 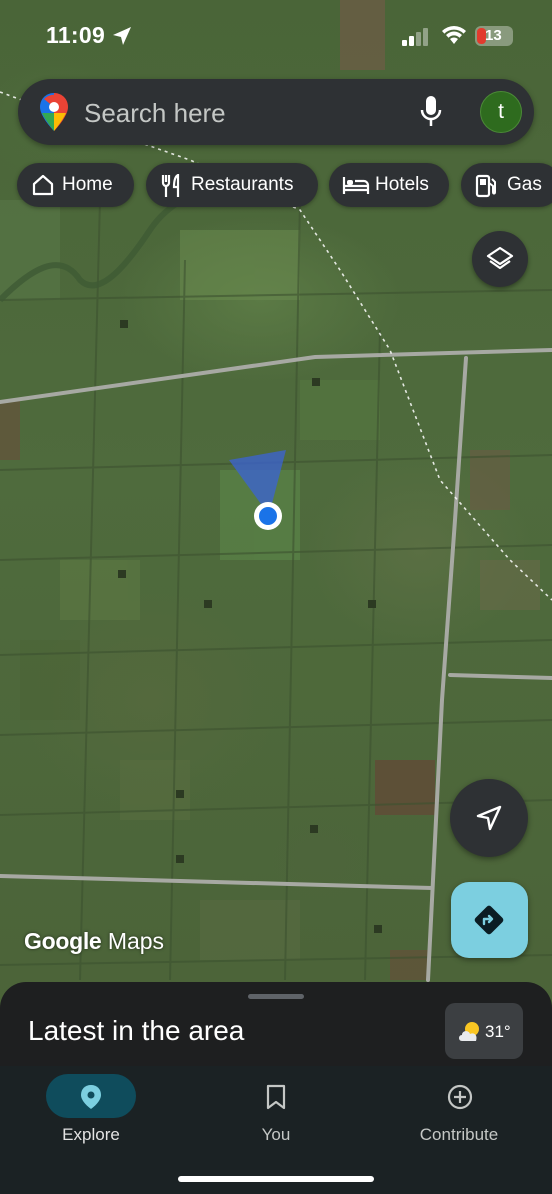 I want to click on home-indicator, so click(x=276, y=1179).